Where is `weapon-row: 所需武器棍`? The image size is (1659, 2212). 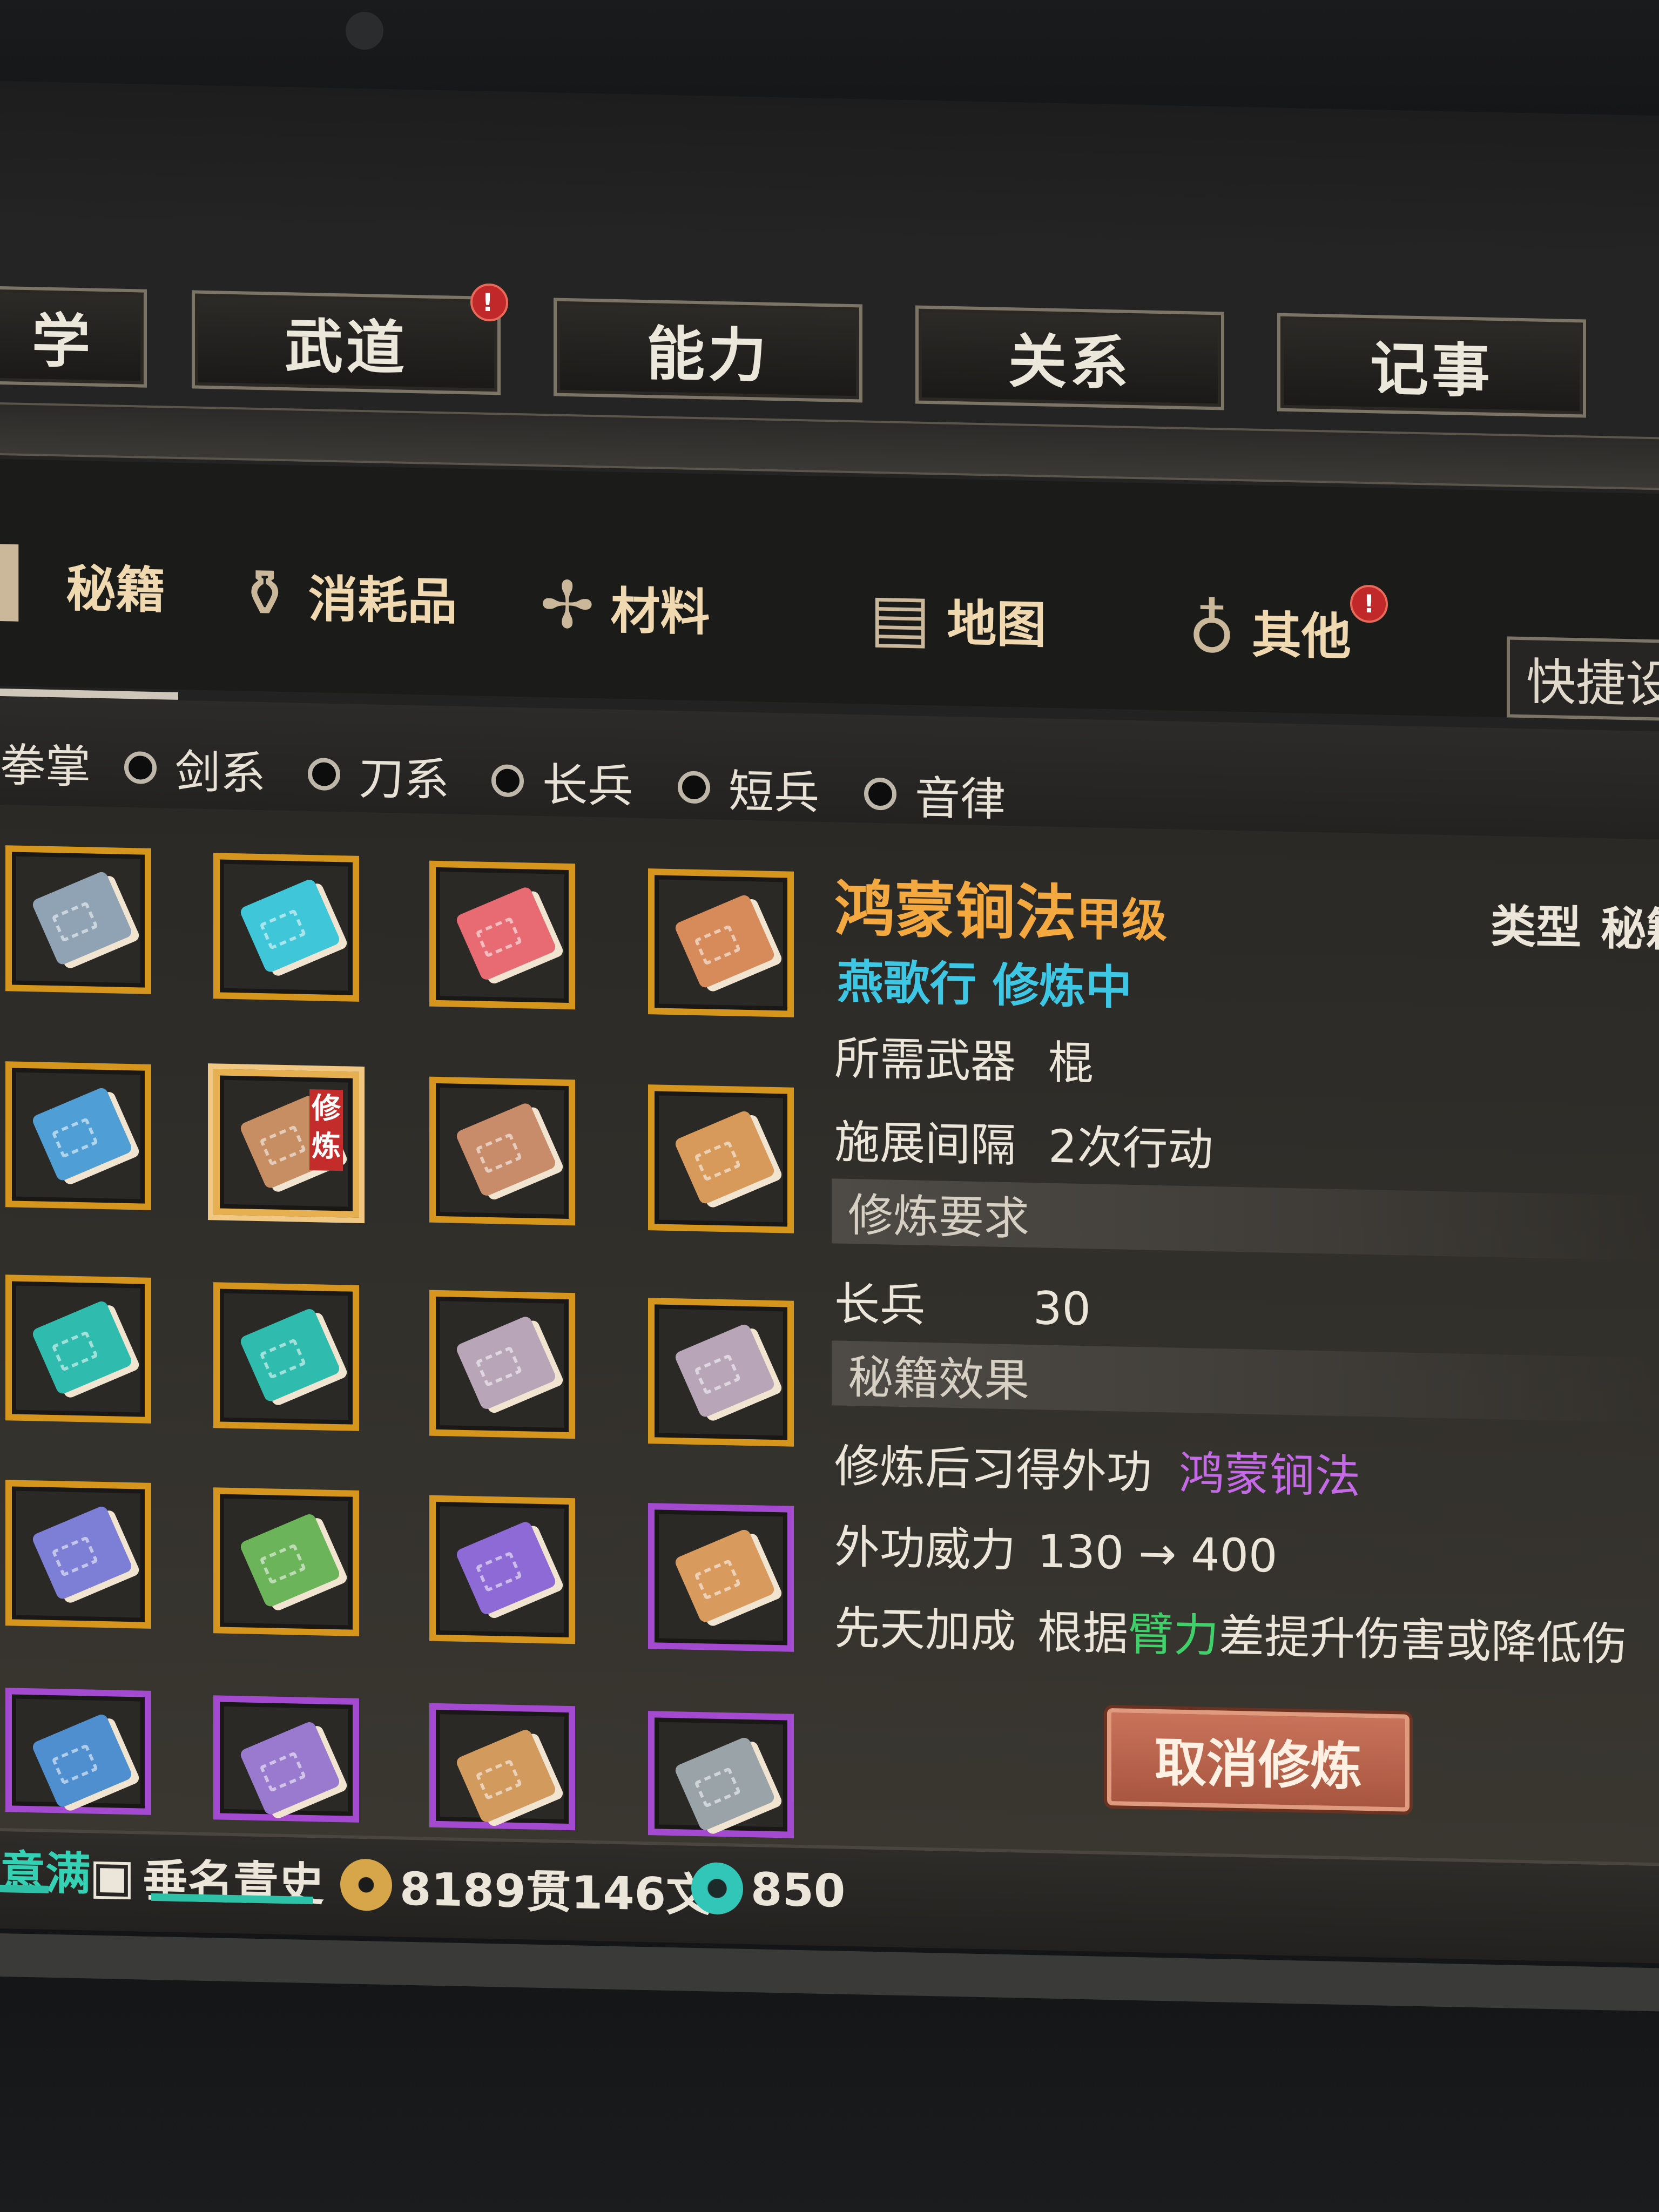 weapon-row: 所需武器棍 is located at coordinates (964, 1057).